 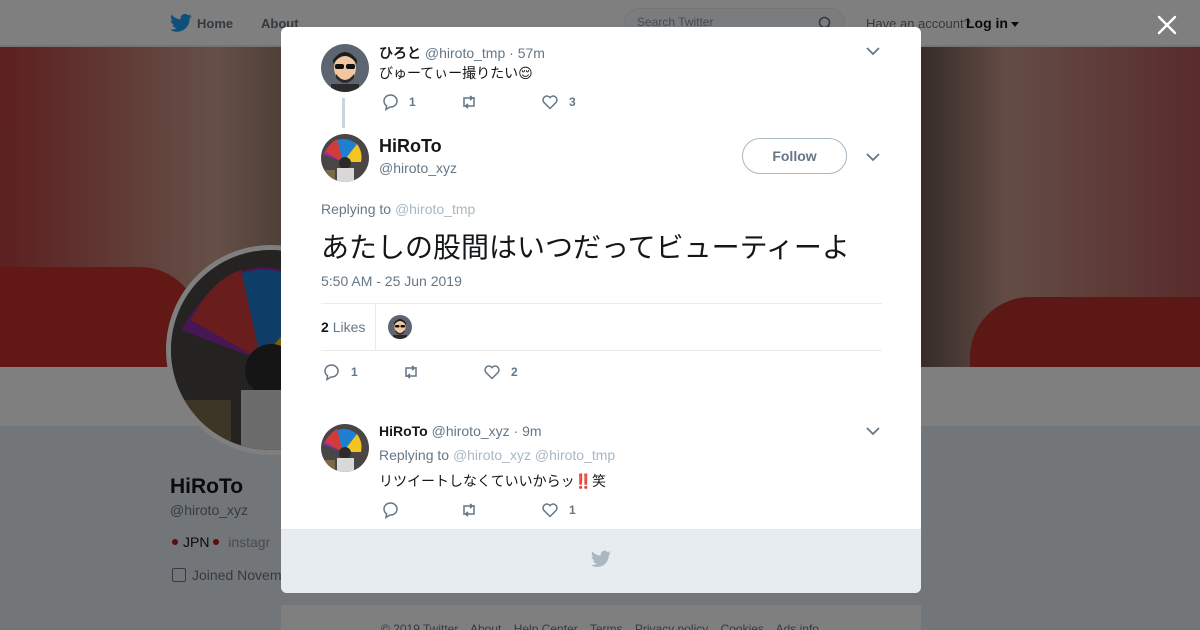 I want to click on reply-replying-to: Replying to @hiroto_xyz @hiroto_tmp, so click(x=497, y=455).